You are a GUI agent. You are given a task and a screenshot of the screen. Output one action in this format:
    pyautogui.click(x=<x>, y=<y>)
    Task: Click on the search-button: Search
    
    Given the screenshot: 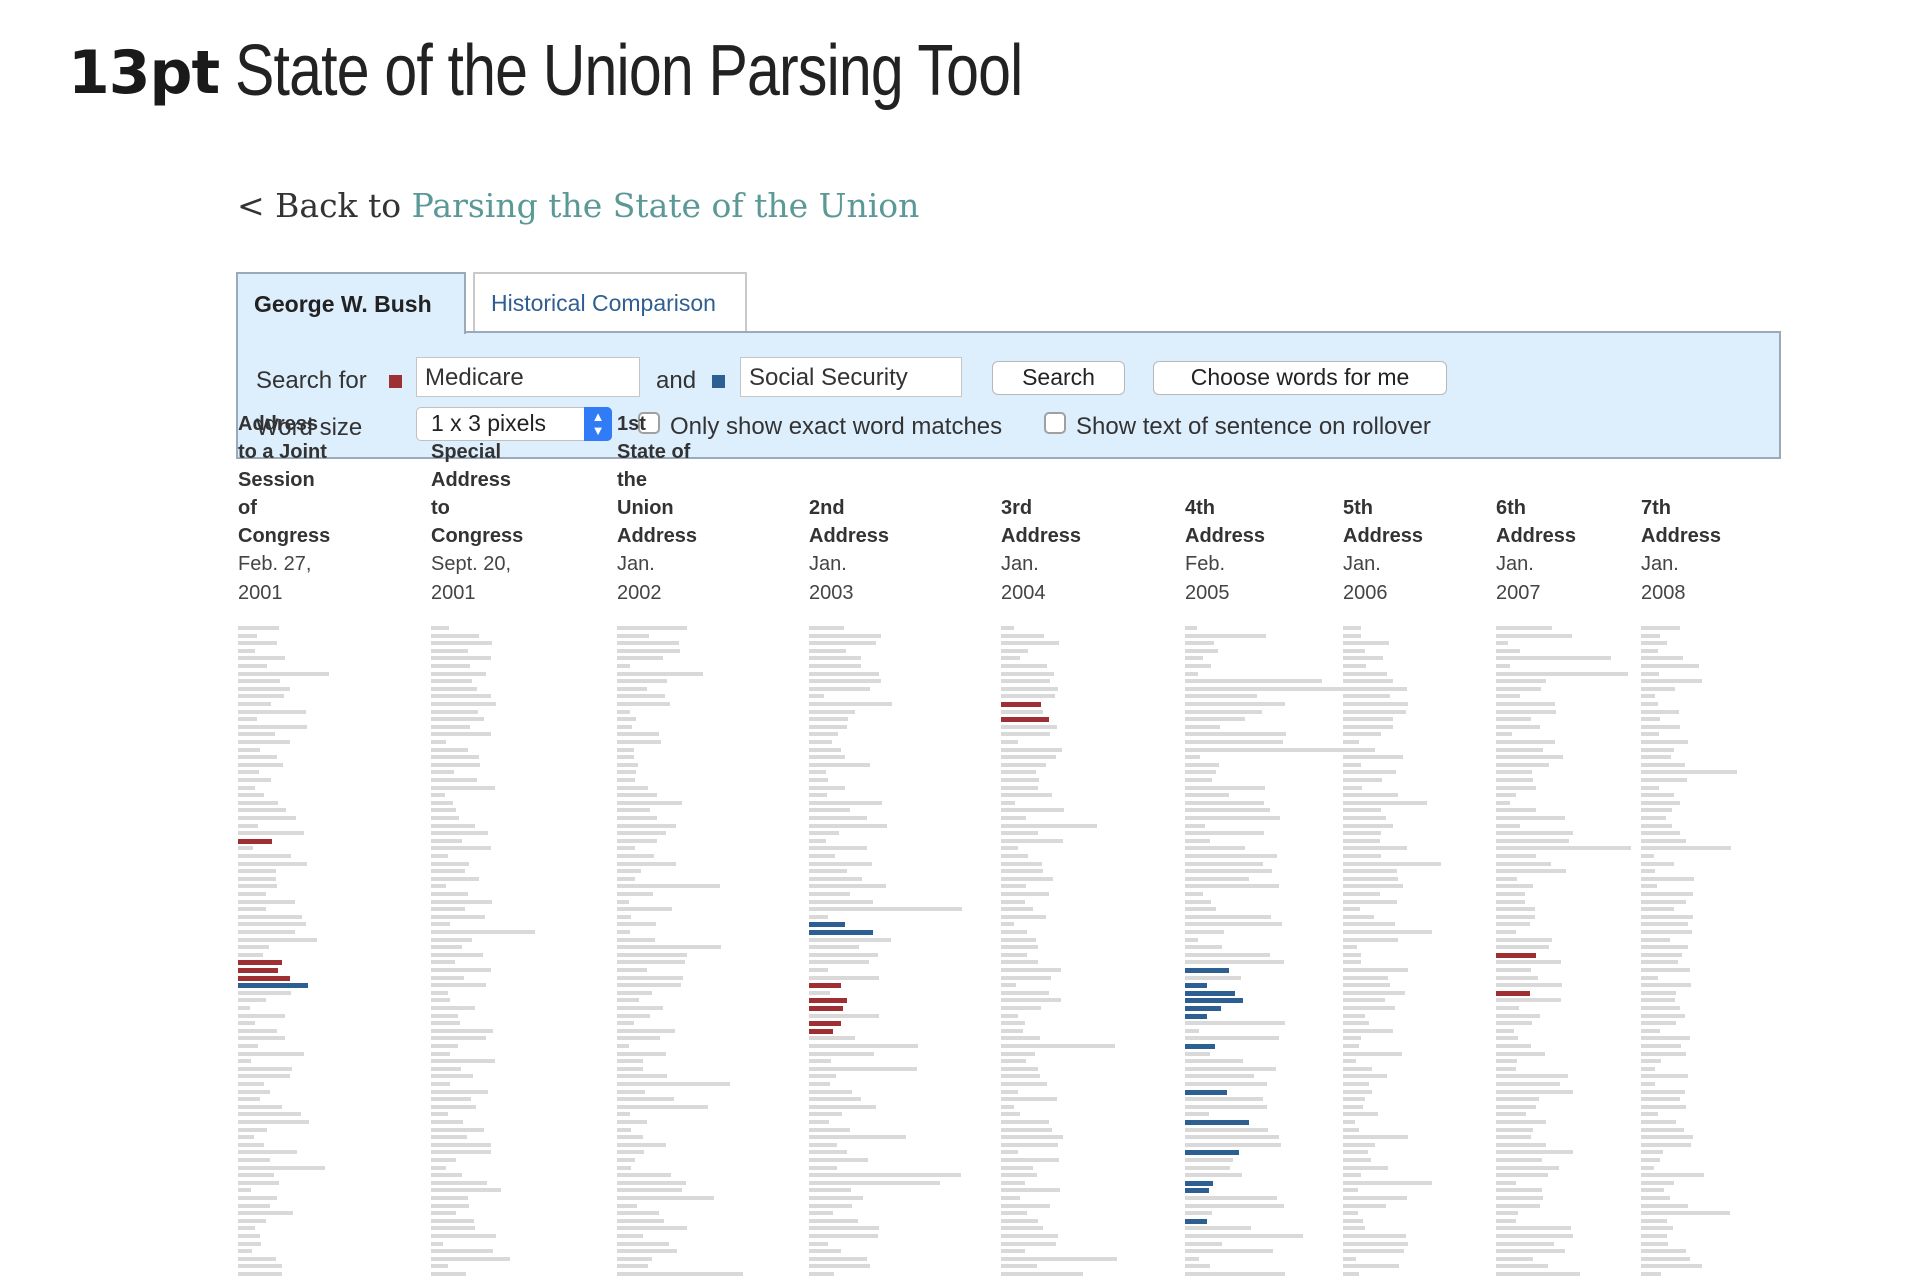 What is the action you would take?
    pyautogui.click(x=1058, y=378)
    